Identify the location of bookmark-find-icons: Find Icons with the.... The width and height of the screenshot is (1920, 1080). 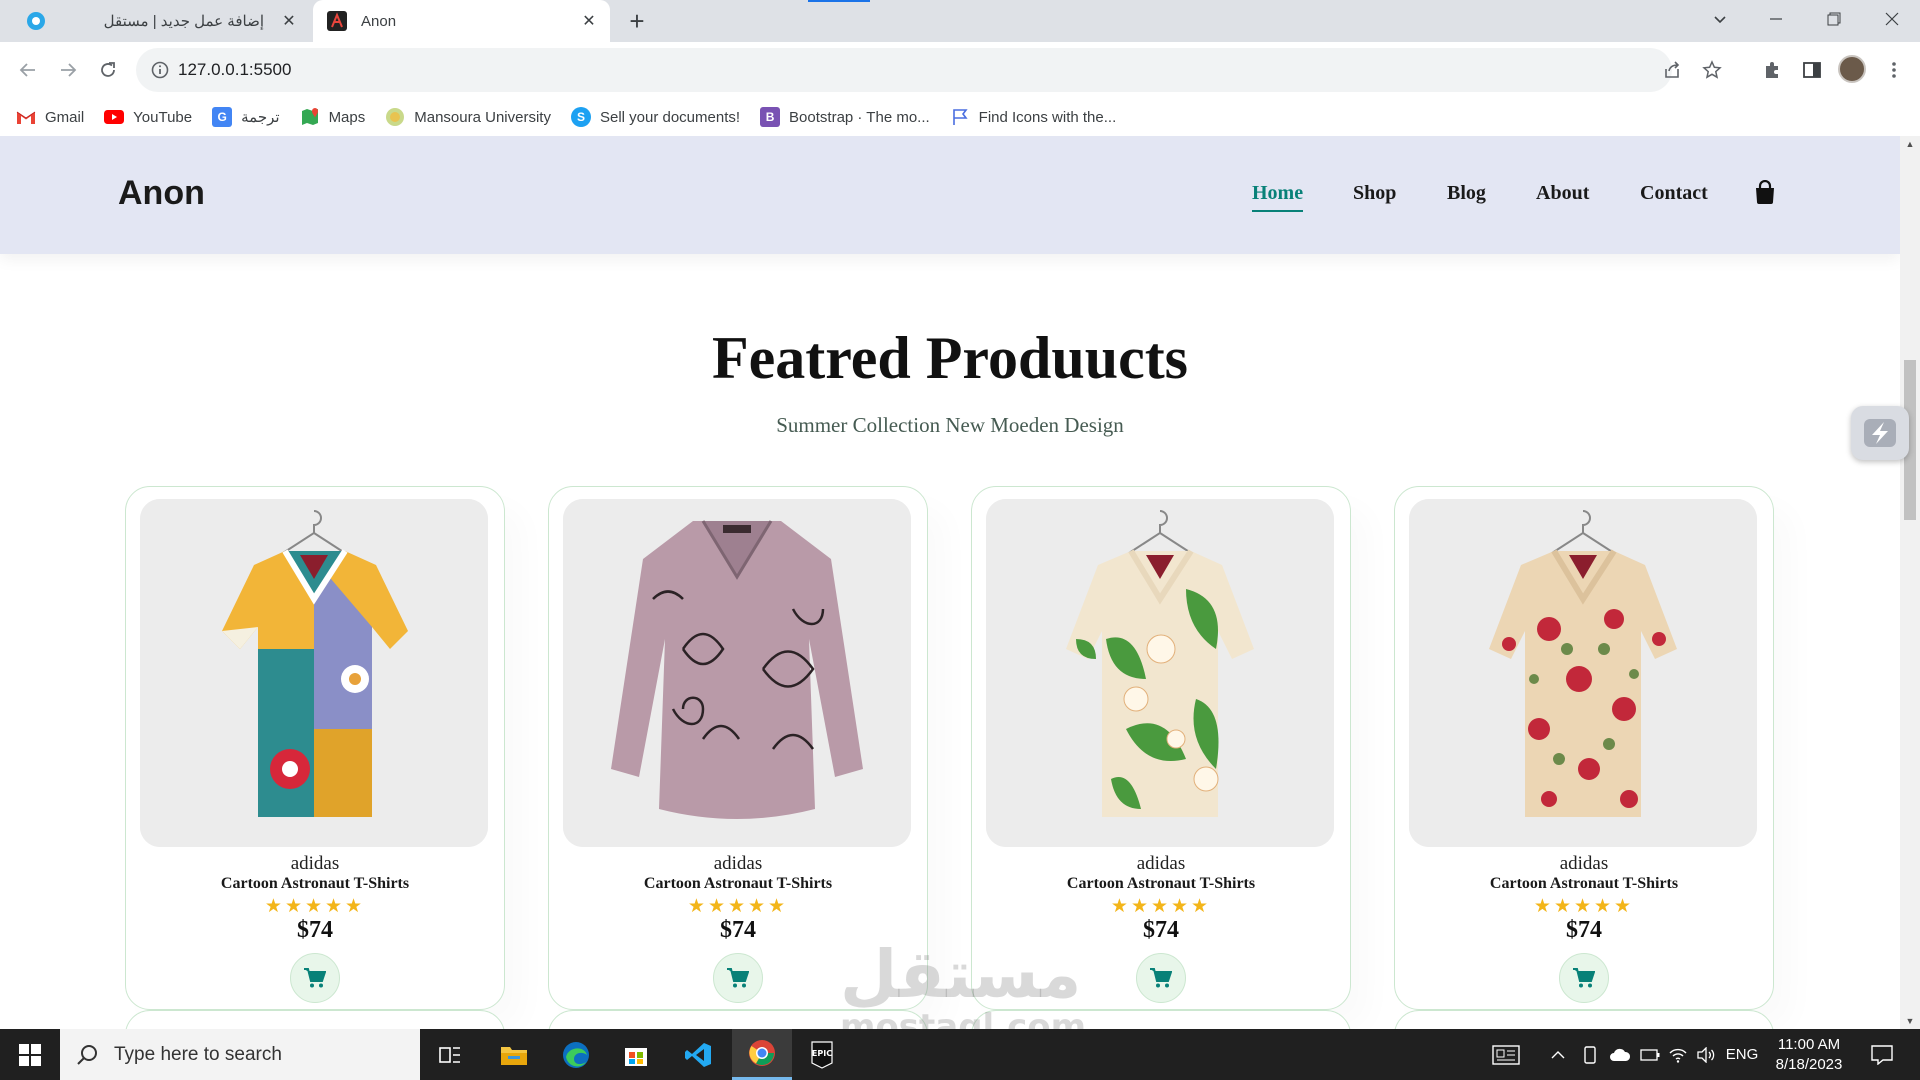
(1033, 117).